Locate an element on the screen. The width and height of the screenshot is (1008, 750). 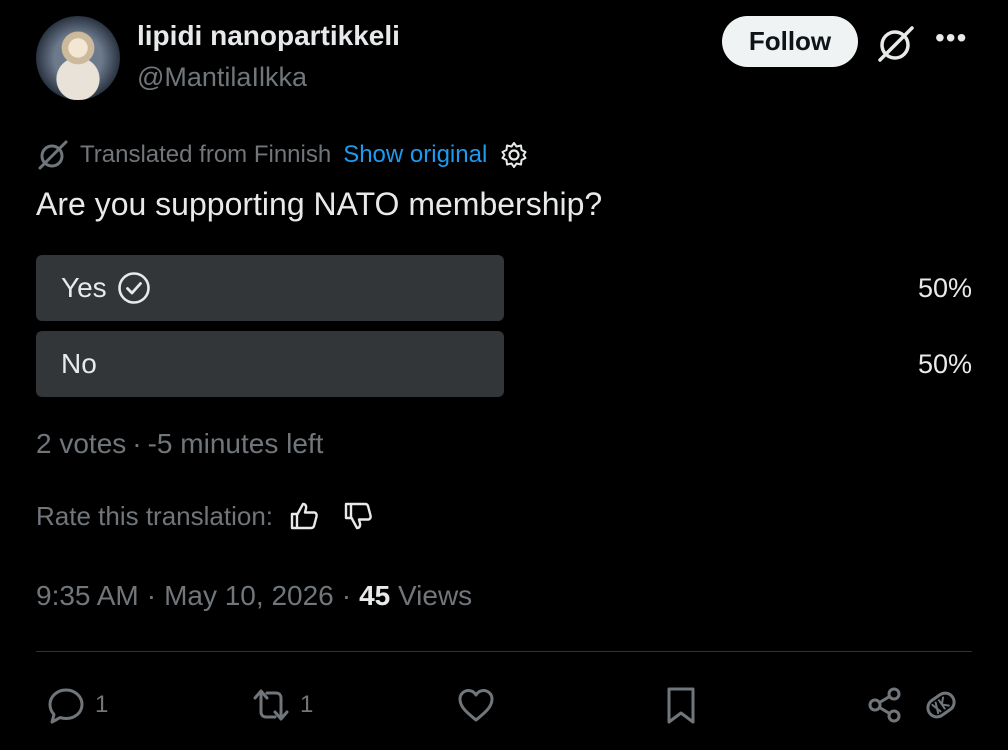
translated-from-label: Translated from Finnish is located at coordinates (206, 154).